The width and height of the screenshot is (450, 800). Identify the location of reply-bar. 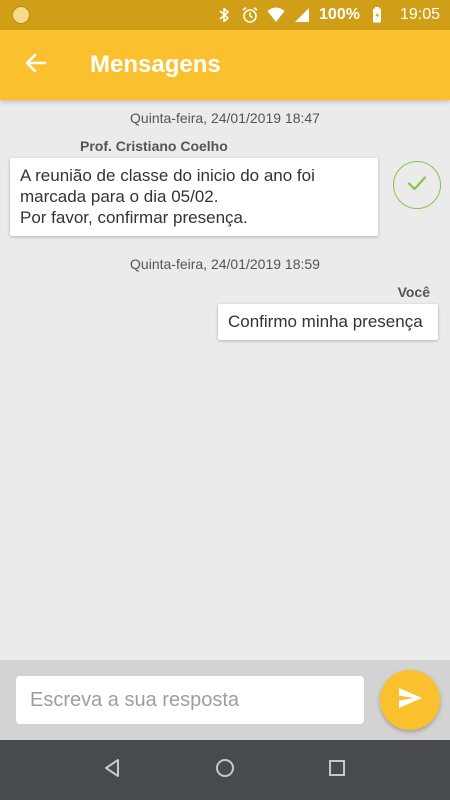
(225, 700).